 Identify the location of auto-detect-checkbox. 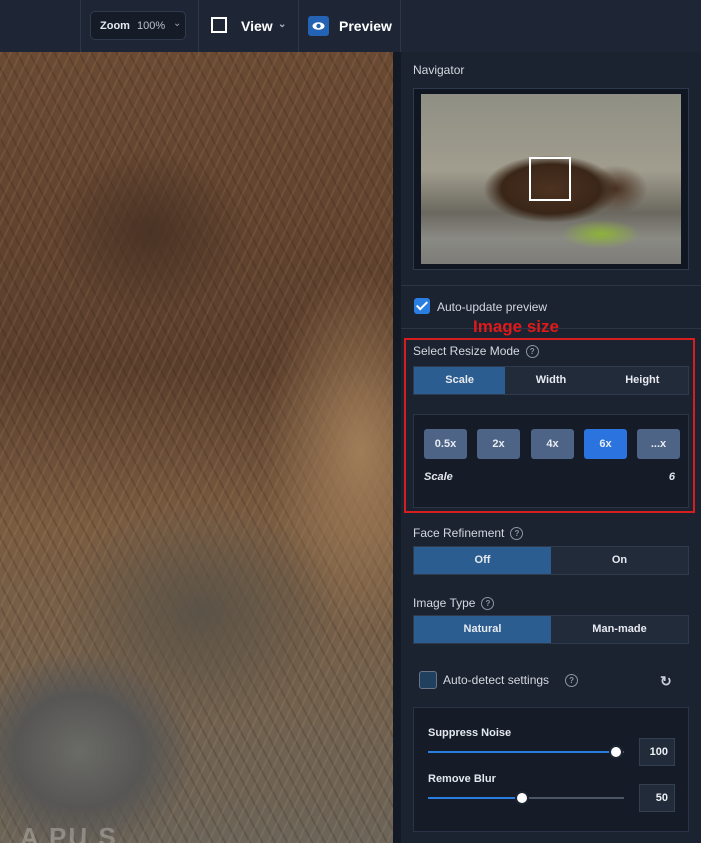
(428, 680).